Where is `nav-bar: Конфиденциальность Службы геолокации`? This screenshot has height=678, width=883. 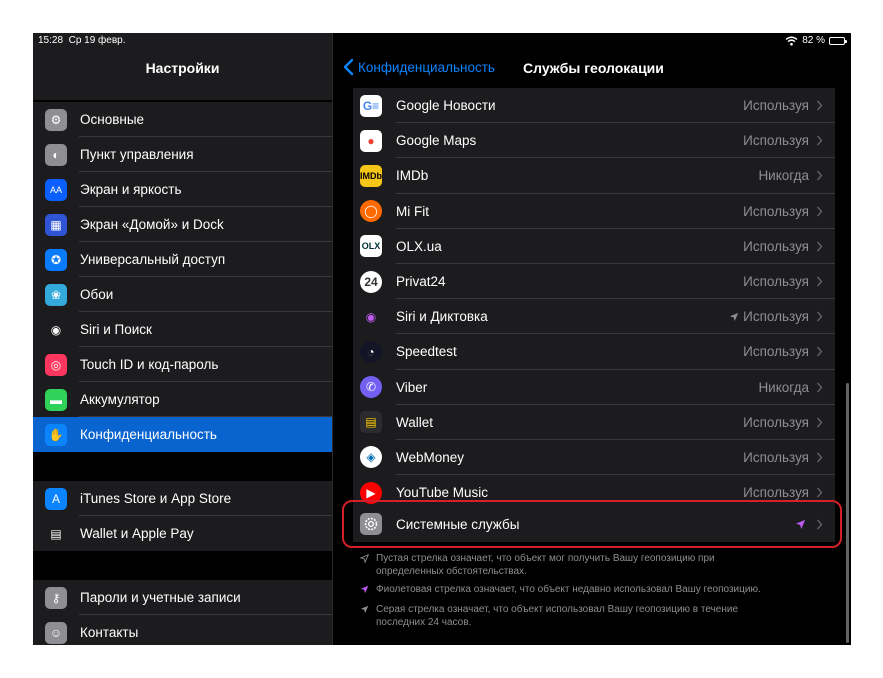 nav-bar: Конфиденциальность Службы геолокации is located at coordinates (592, 59).